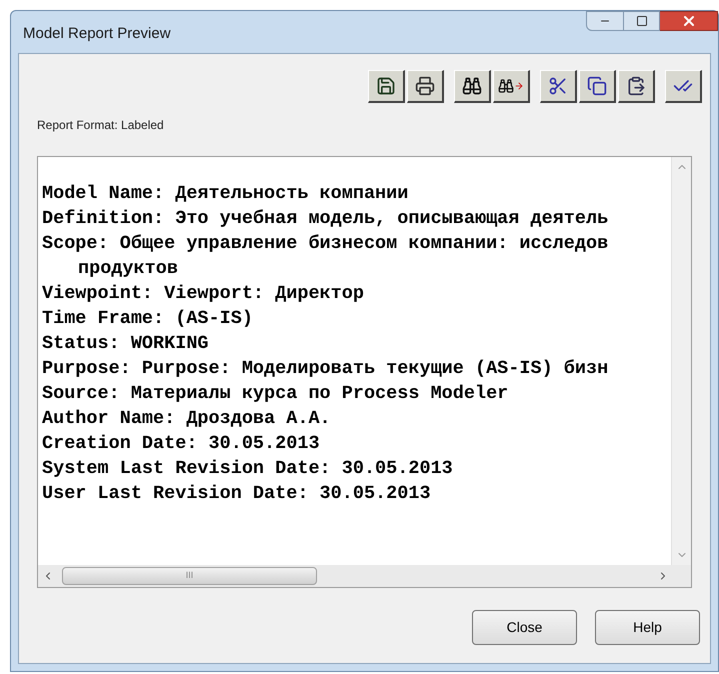  Describe the element at coordinates (226, 194) in the screenshot. I see `report-line: Model Name: Деятельность компании` at that location.